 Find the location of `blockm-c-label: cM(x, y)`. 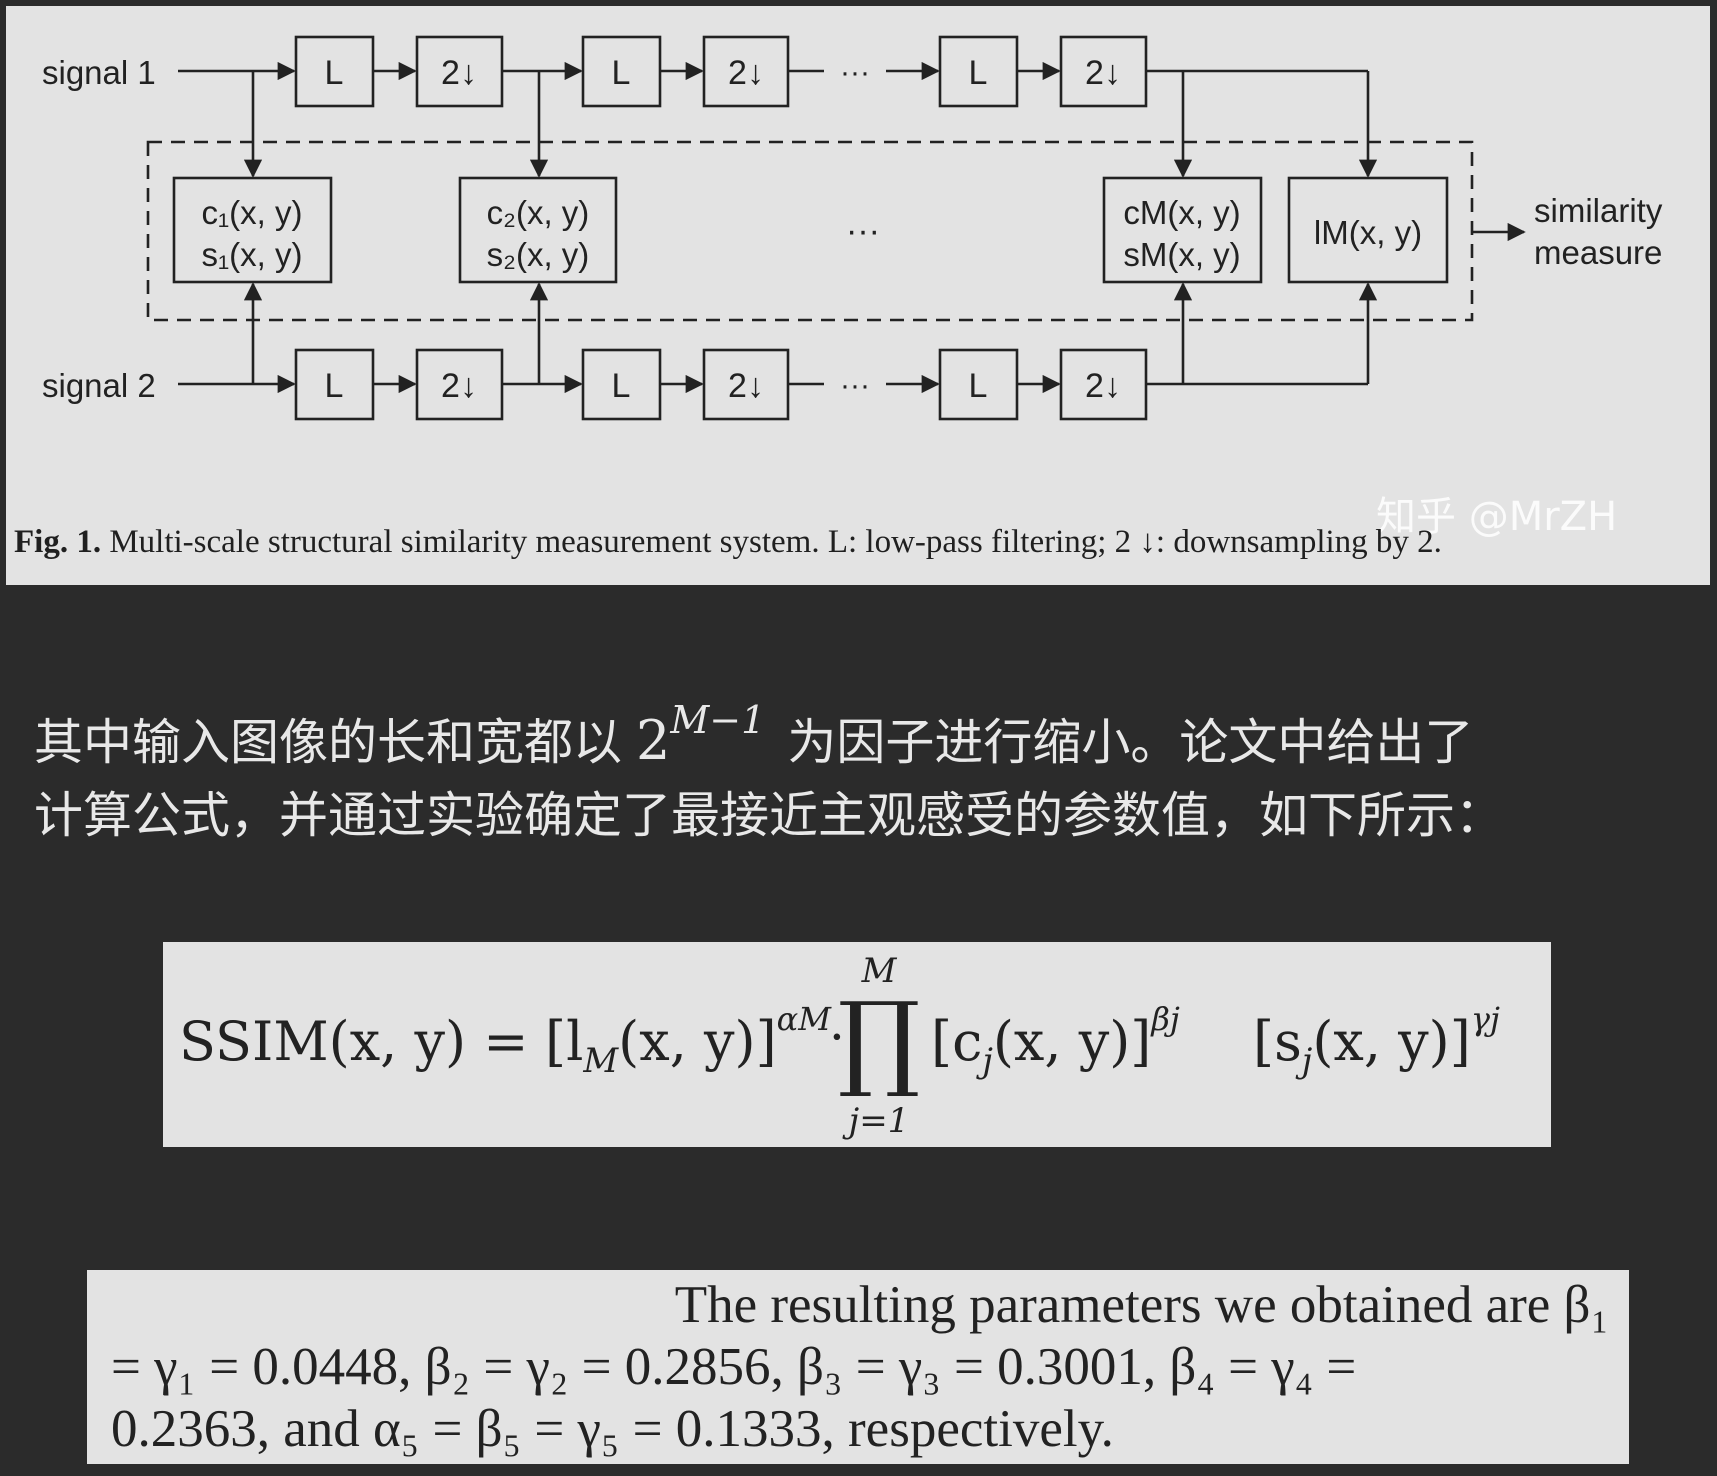

blockm-c-label: cM(x, y) is located at coordinates (1181, 212).